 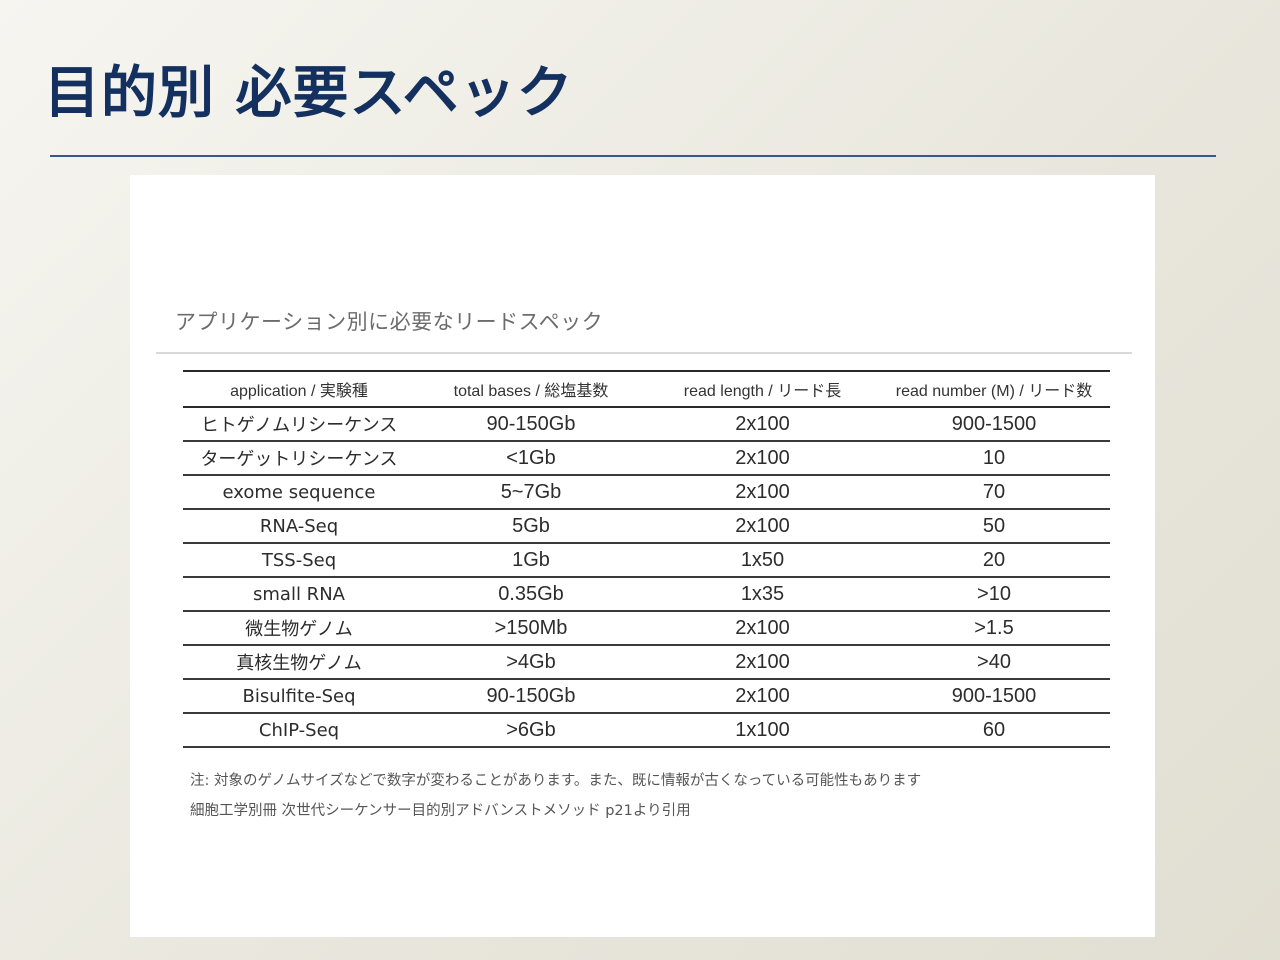 I want to click on header-total-bases: total bases / 総塩基数, so click(x=531, y=391).